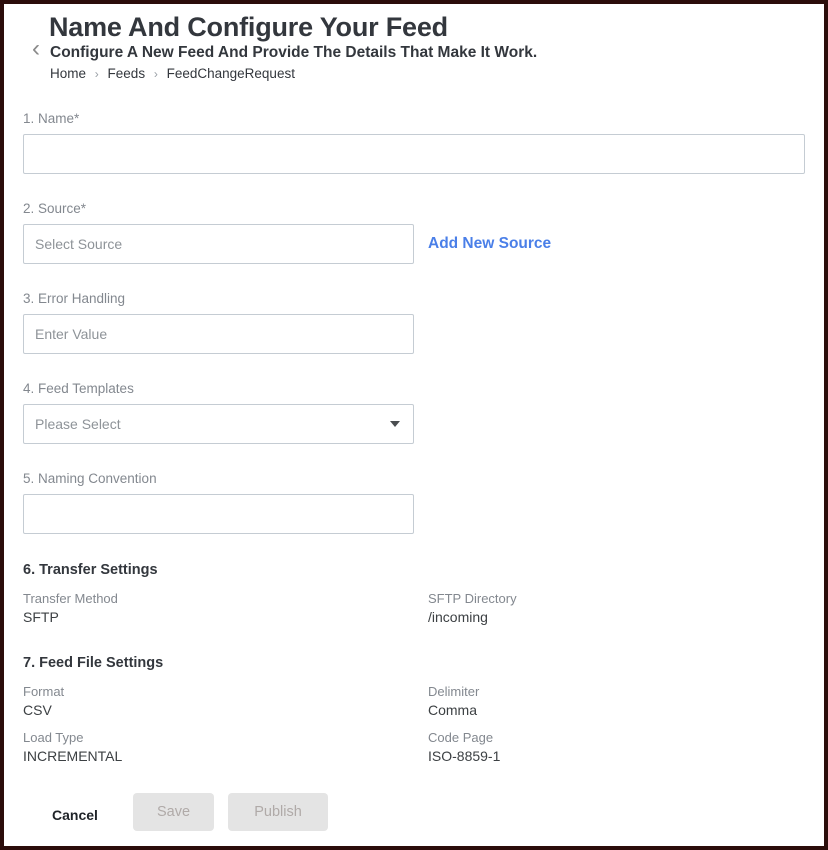 This screenshot has height=850, width=828. Describe the element at coordinates (43, 701) in the screenshot. I see `format-pair: Format CSV` at that location.